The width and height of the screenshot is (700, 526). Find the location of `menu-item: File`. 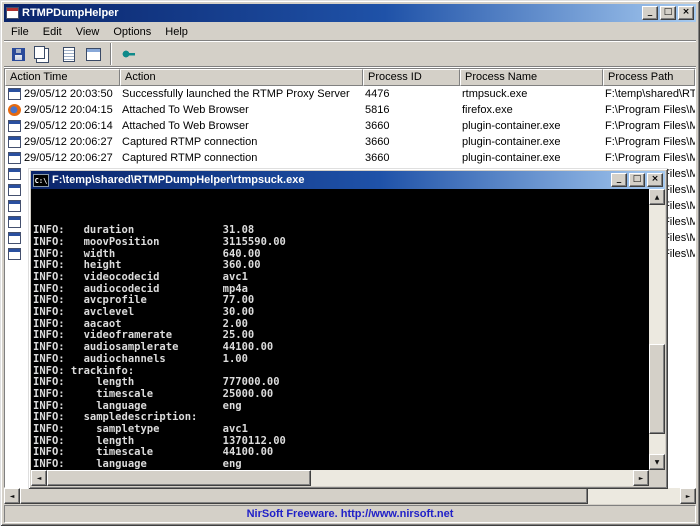

menu-item: File is located at coordinates (20, 32).